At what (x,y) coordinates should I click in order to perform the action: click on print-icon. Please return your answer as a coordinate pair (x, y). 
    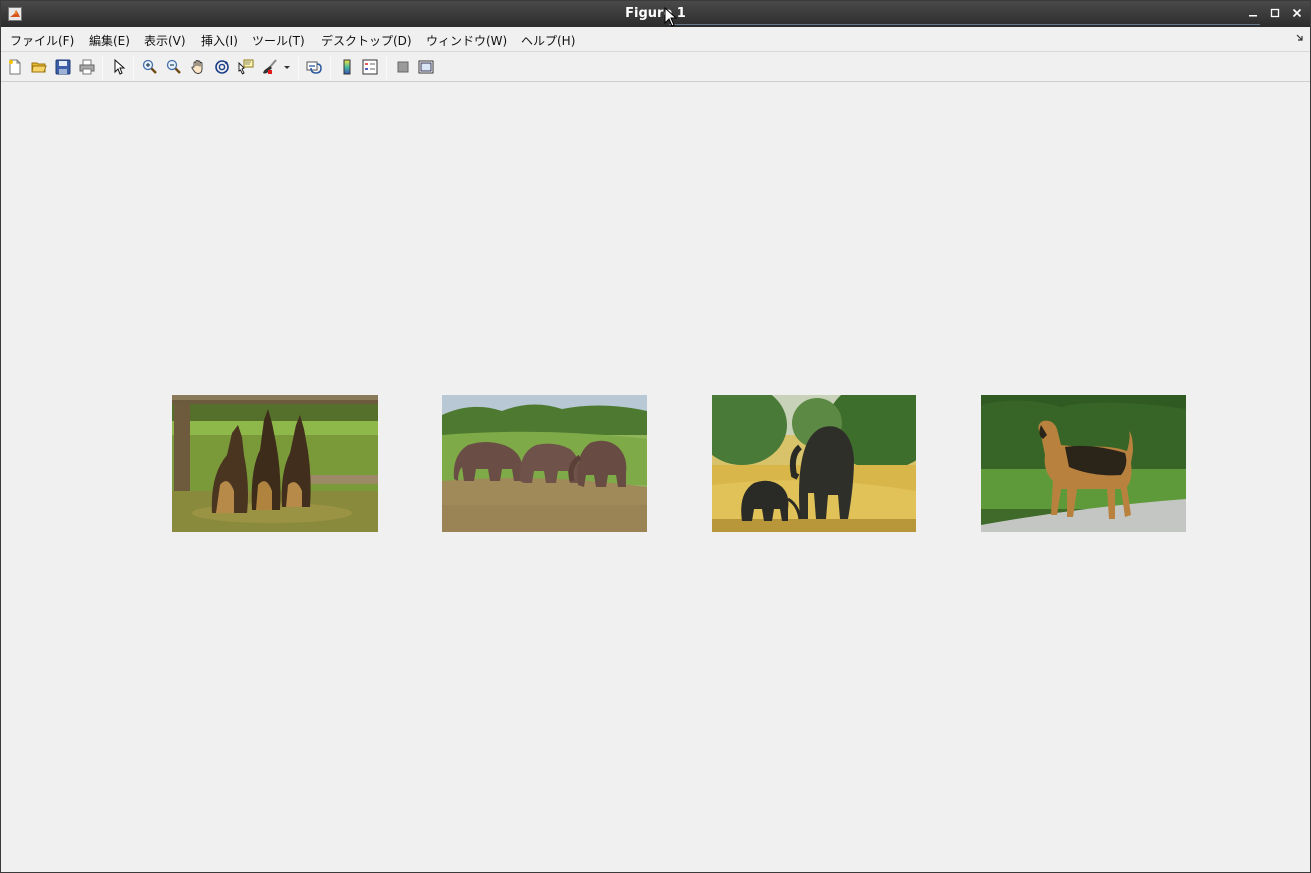
    Looking at the image, I should click on (87, 67).